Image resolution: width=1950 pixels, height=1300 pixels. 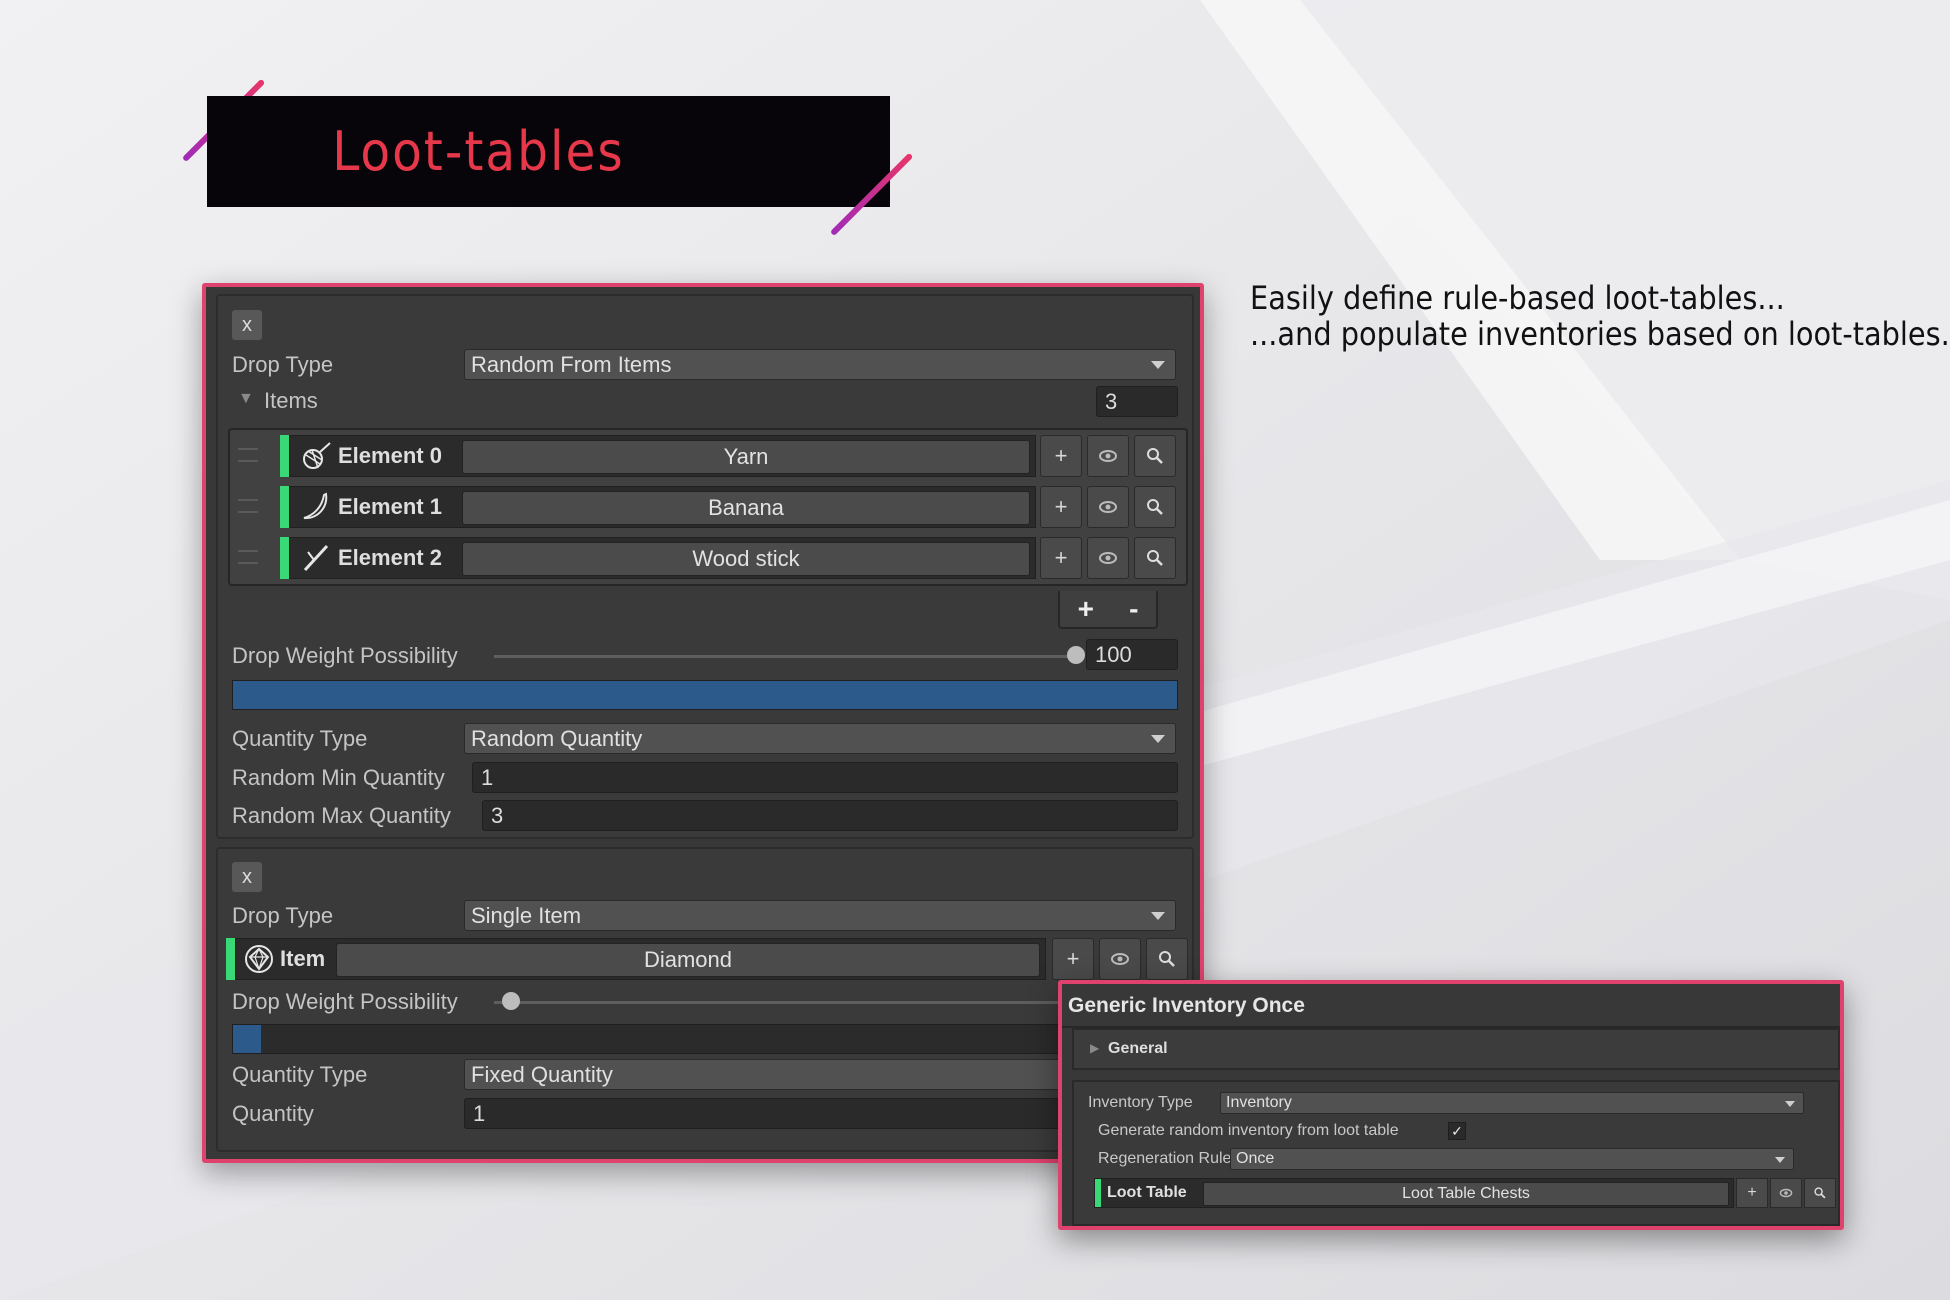 What do you see at coordinates (1147, 1192) in the screenshot?
I see `loot-table-label: Loot Table` at bounding box center [1147, 1192].